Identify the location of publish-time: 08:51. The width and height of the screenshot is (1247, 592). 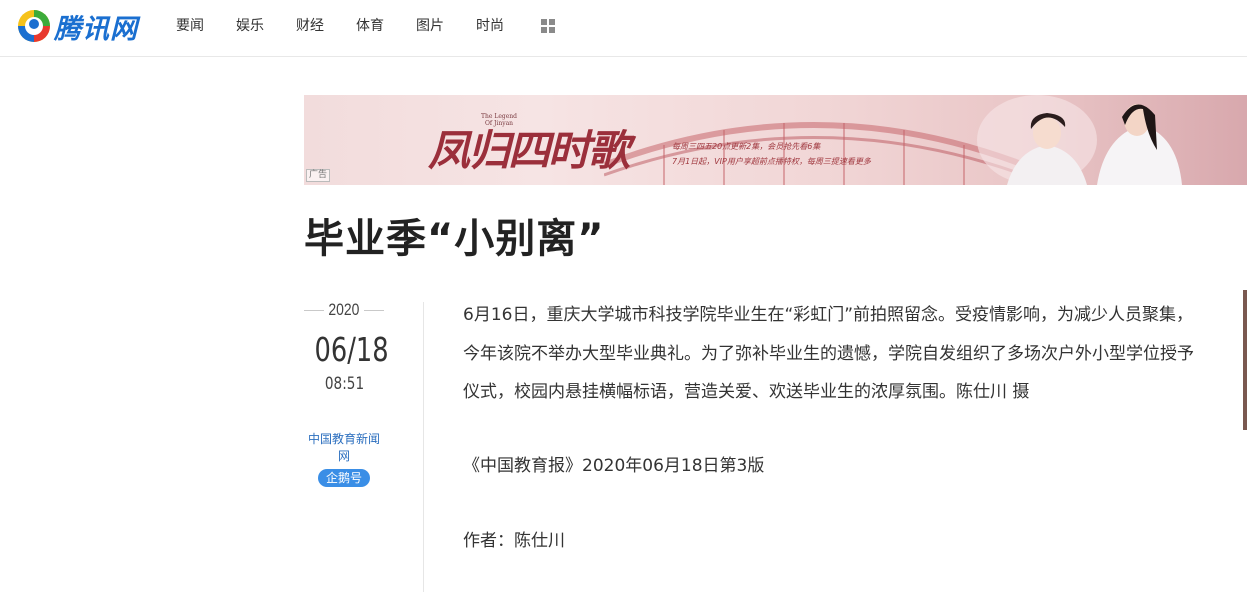
(344, 384).